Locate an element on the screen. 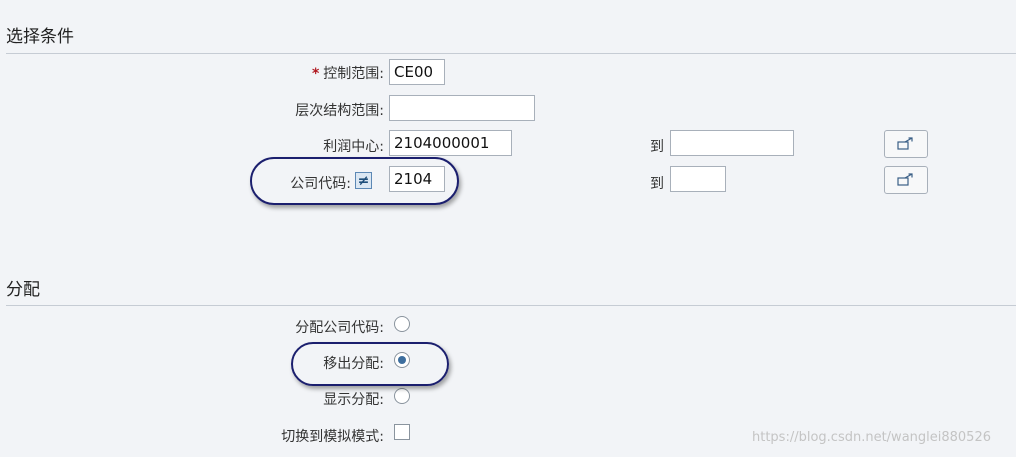 The width and height of the screenshot is (1016, 457). assign-company-code-label: 分配公司代码: is located at coordinates (339, 328).